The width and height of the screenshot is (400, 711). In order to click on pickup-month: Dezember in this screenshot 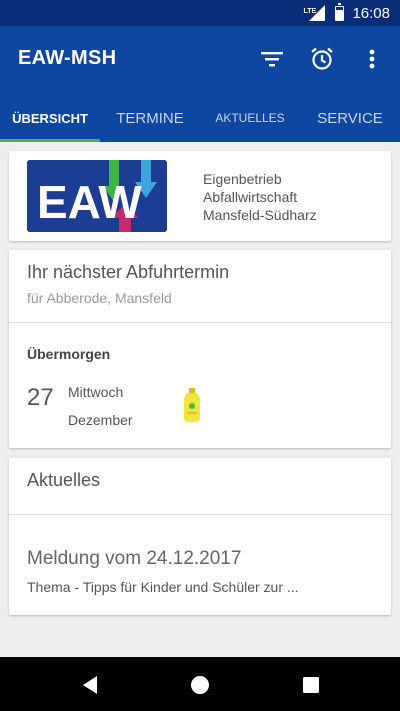, I will do `click(100, 420)`.